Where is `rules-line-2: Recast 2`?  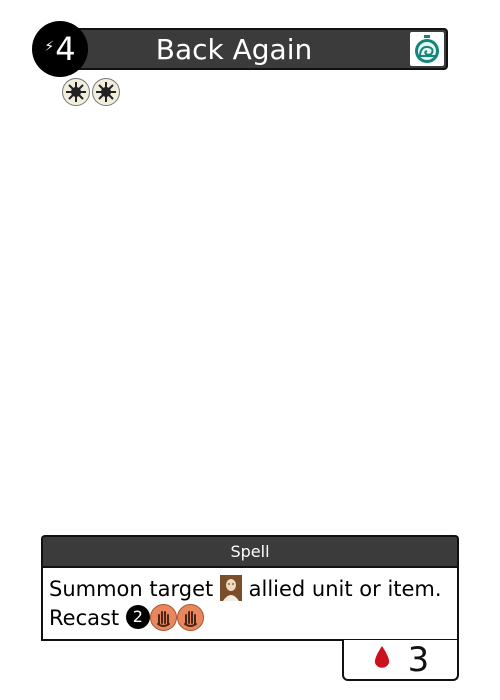
rules-line-2: Recast 2 is located at coordinates (250, 618).